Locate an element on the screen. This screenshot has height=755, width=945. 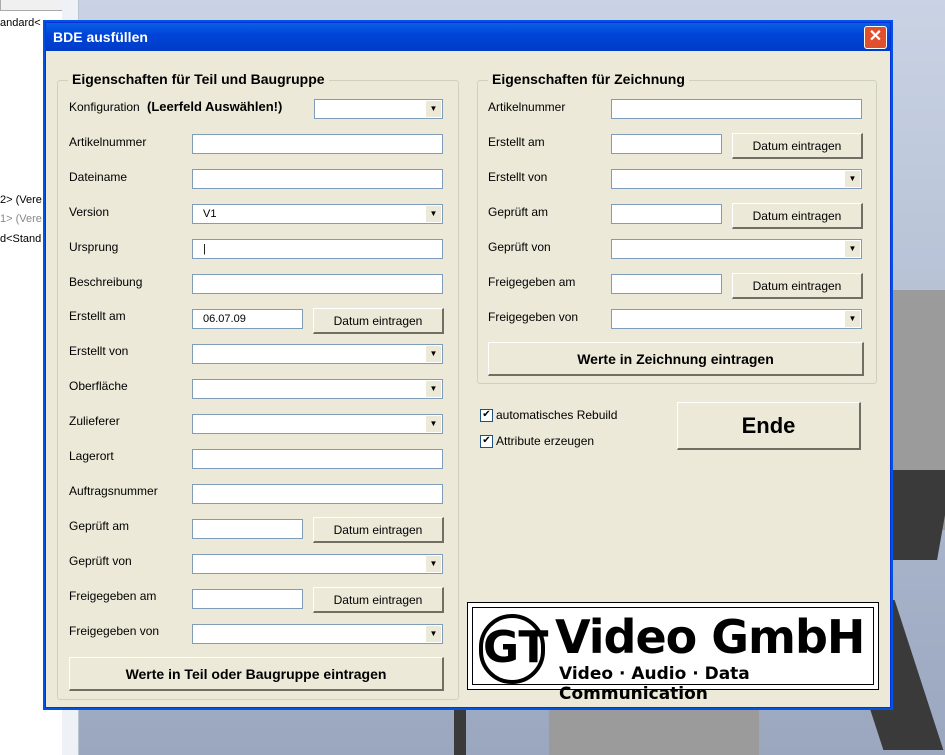
tree-item: d<Stand is located at coordinates (20, 239).